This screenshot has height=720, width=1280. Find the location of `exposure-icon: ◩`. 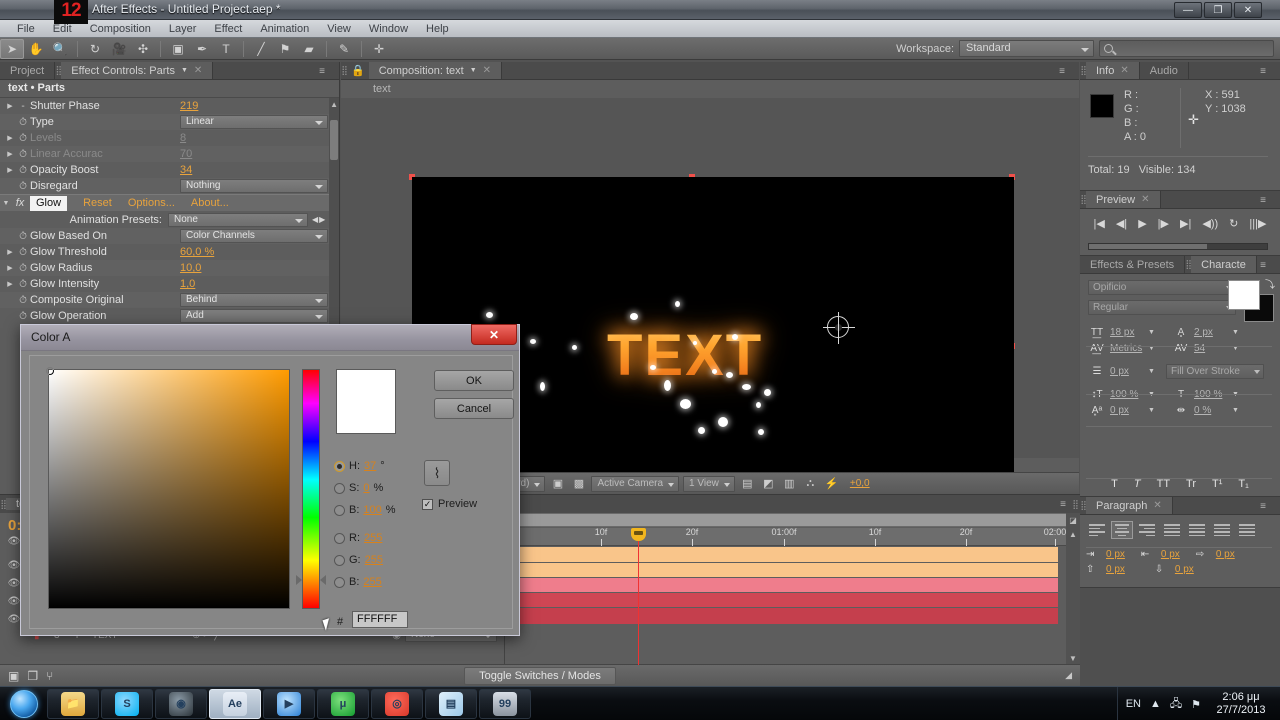

exposure-icon: ◩ is located at coordinates (768, 484).